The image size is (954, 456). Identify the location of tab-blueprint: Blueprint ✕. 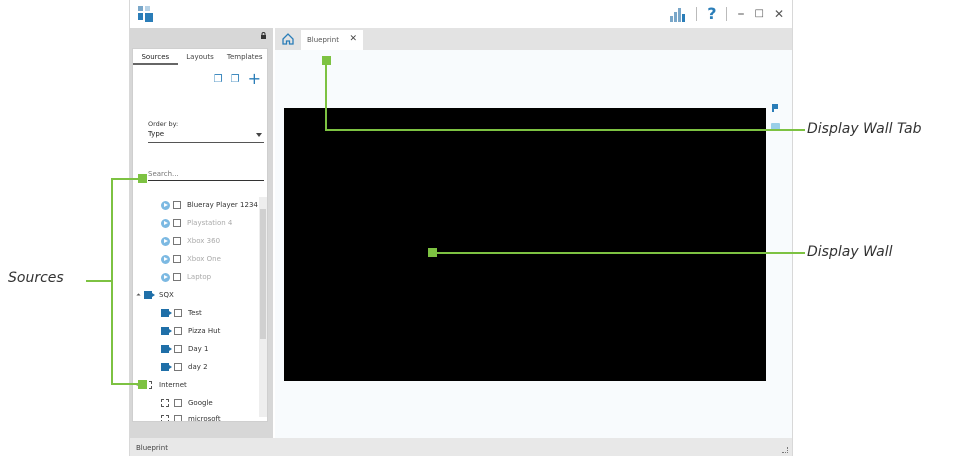
(332, 40).